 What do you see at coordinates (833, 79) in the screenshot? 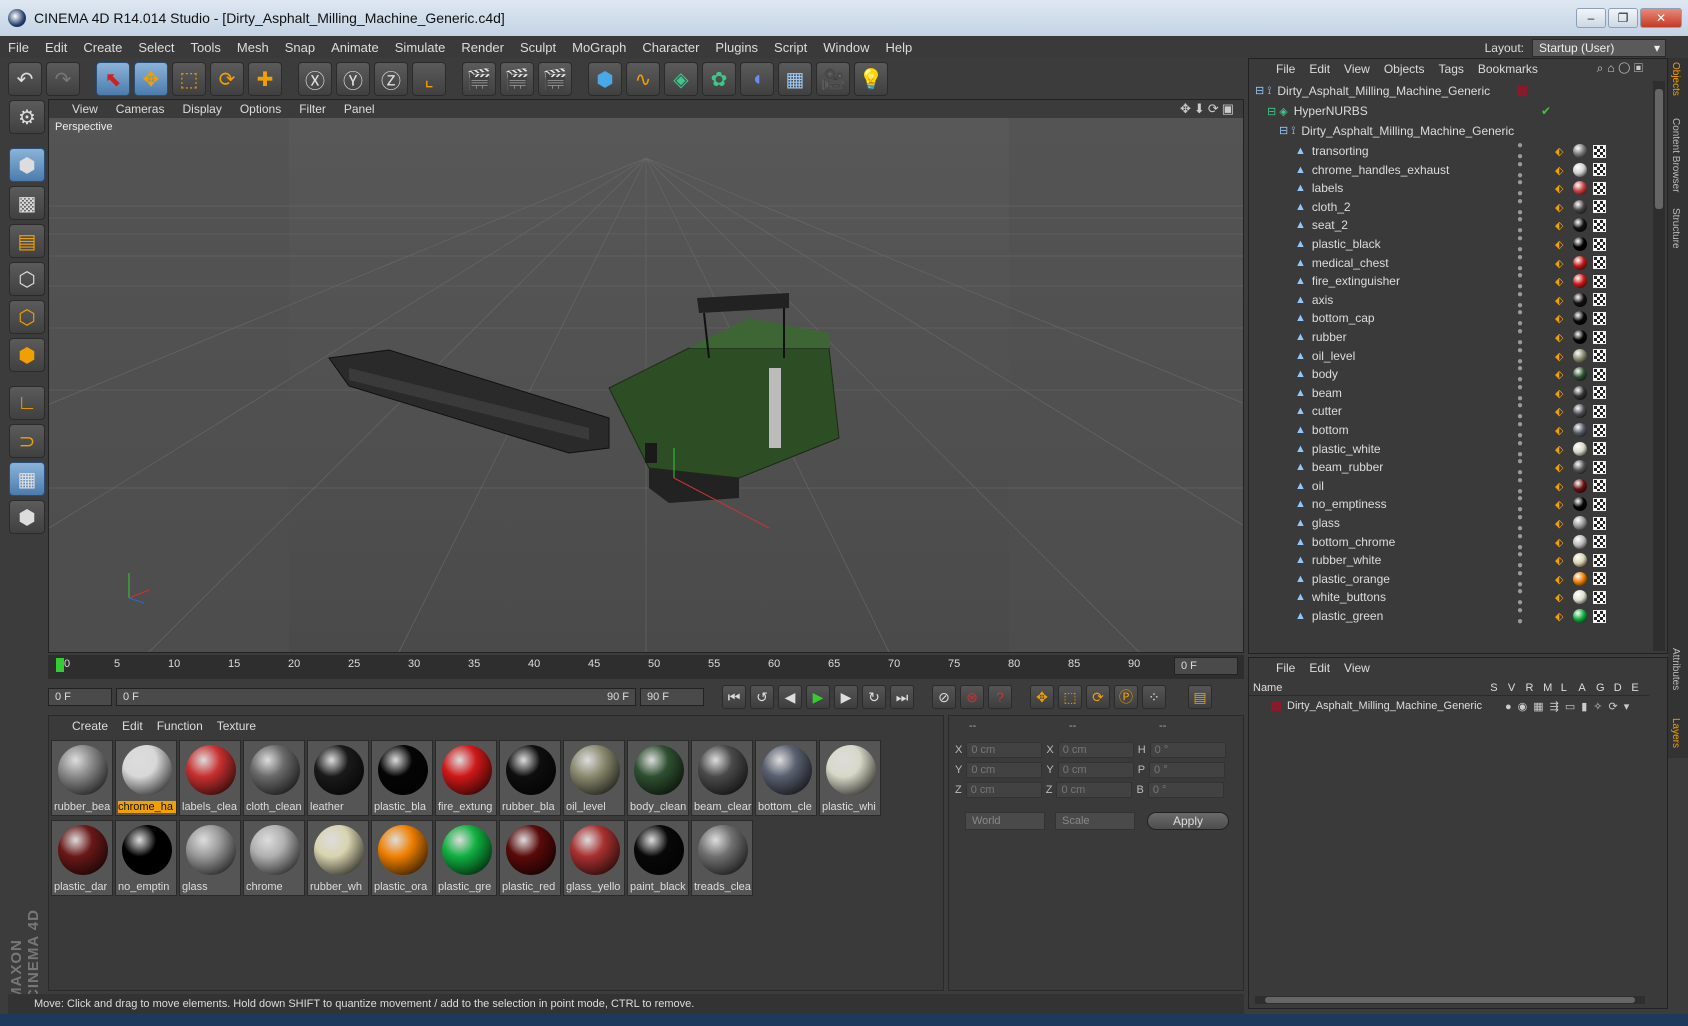
I see `camera-icon: 🎥` at bounding box center [833, 79].